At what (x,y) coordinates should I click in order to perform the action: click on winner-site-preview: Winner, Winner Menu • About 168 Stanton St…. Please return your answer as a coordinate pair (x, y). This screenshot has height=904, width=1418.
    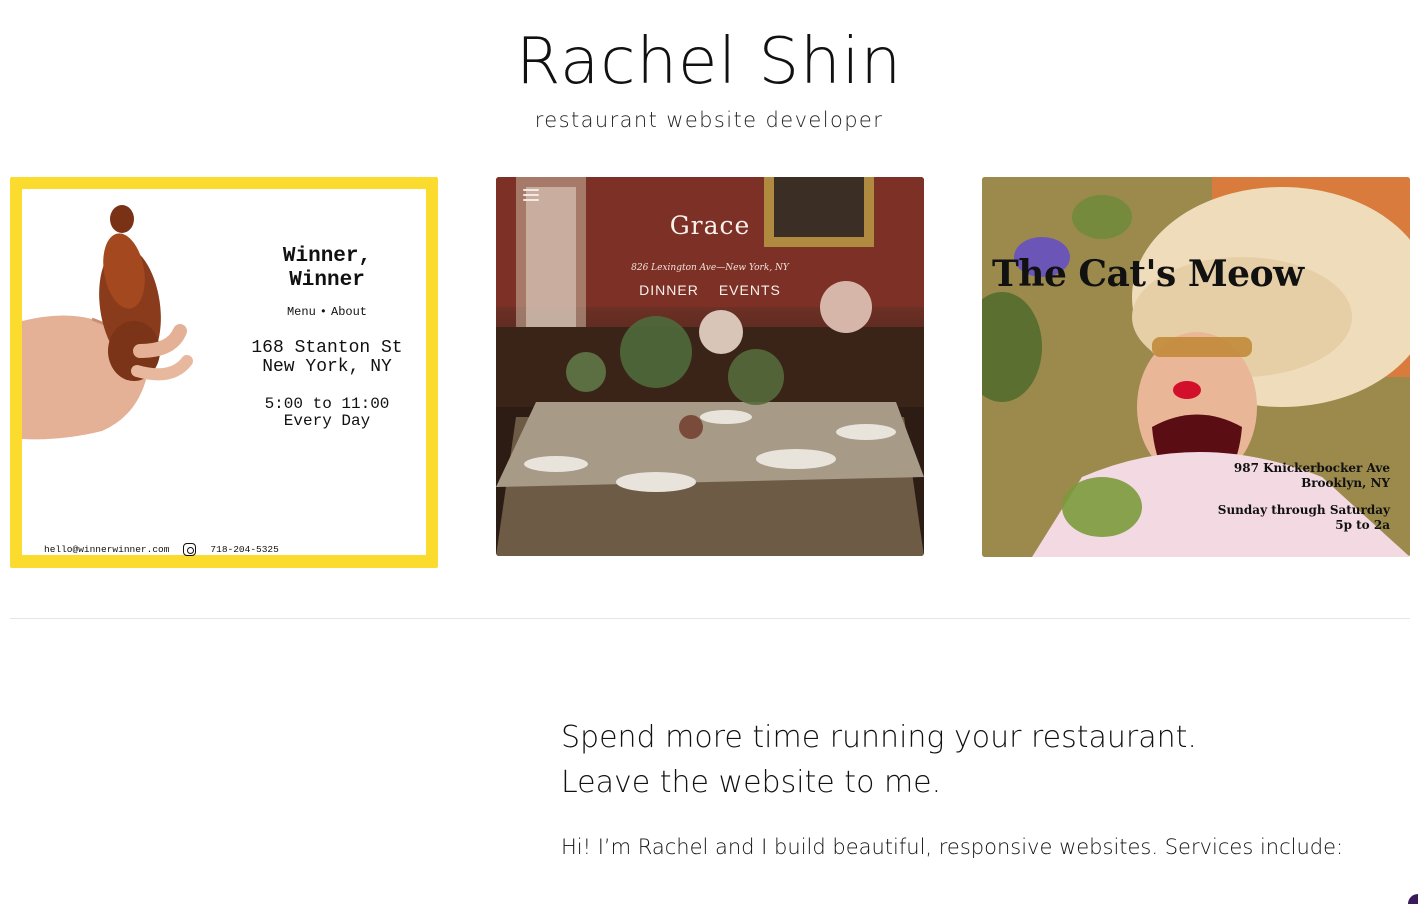
    Looking at the image, I should click on (224, 372).